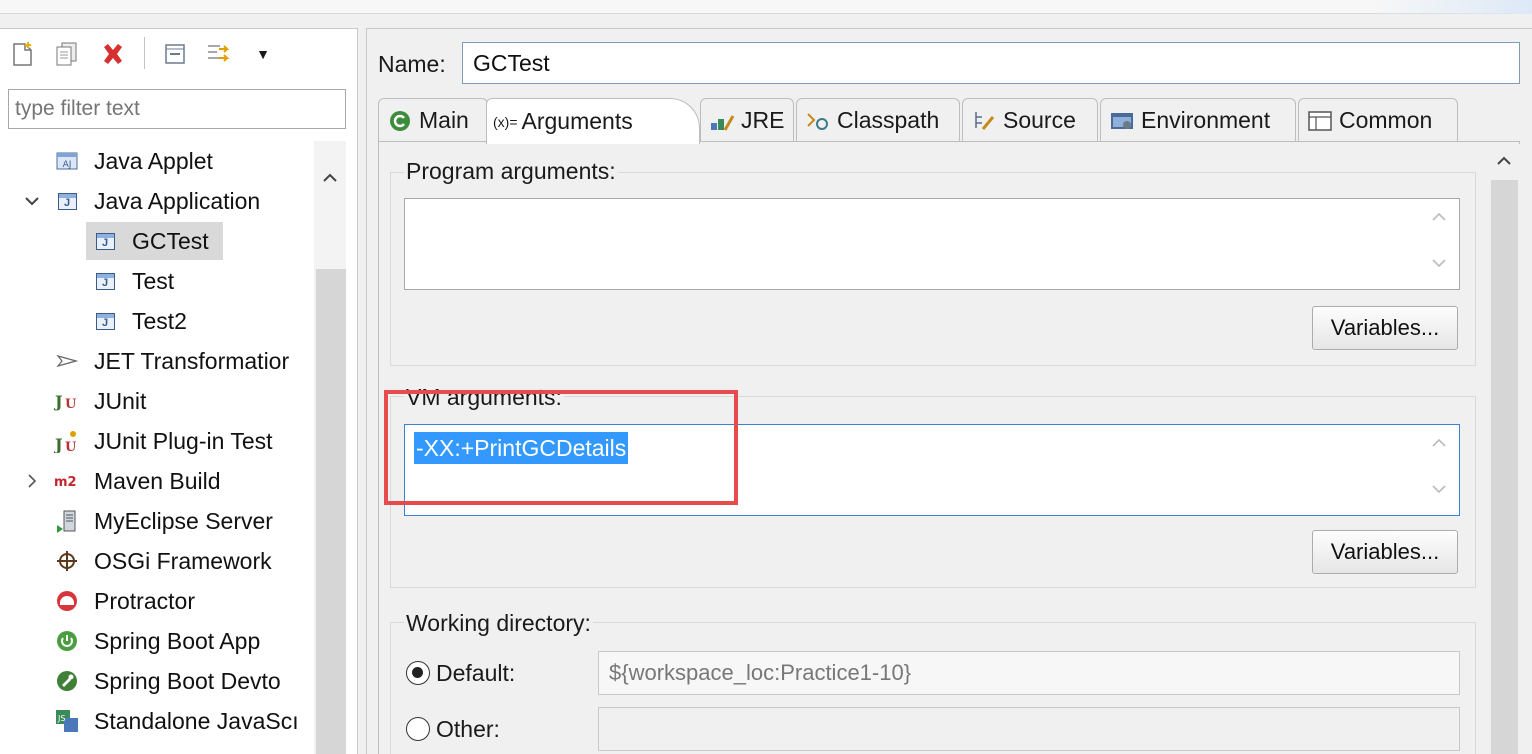  I want to click on server-icon, so click(67, 521).